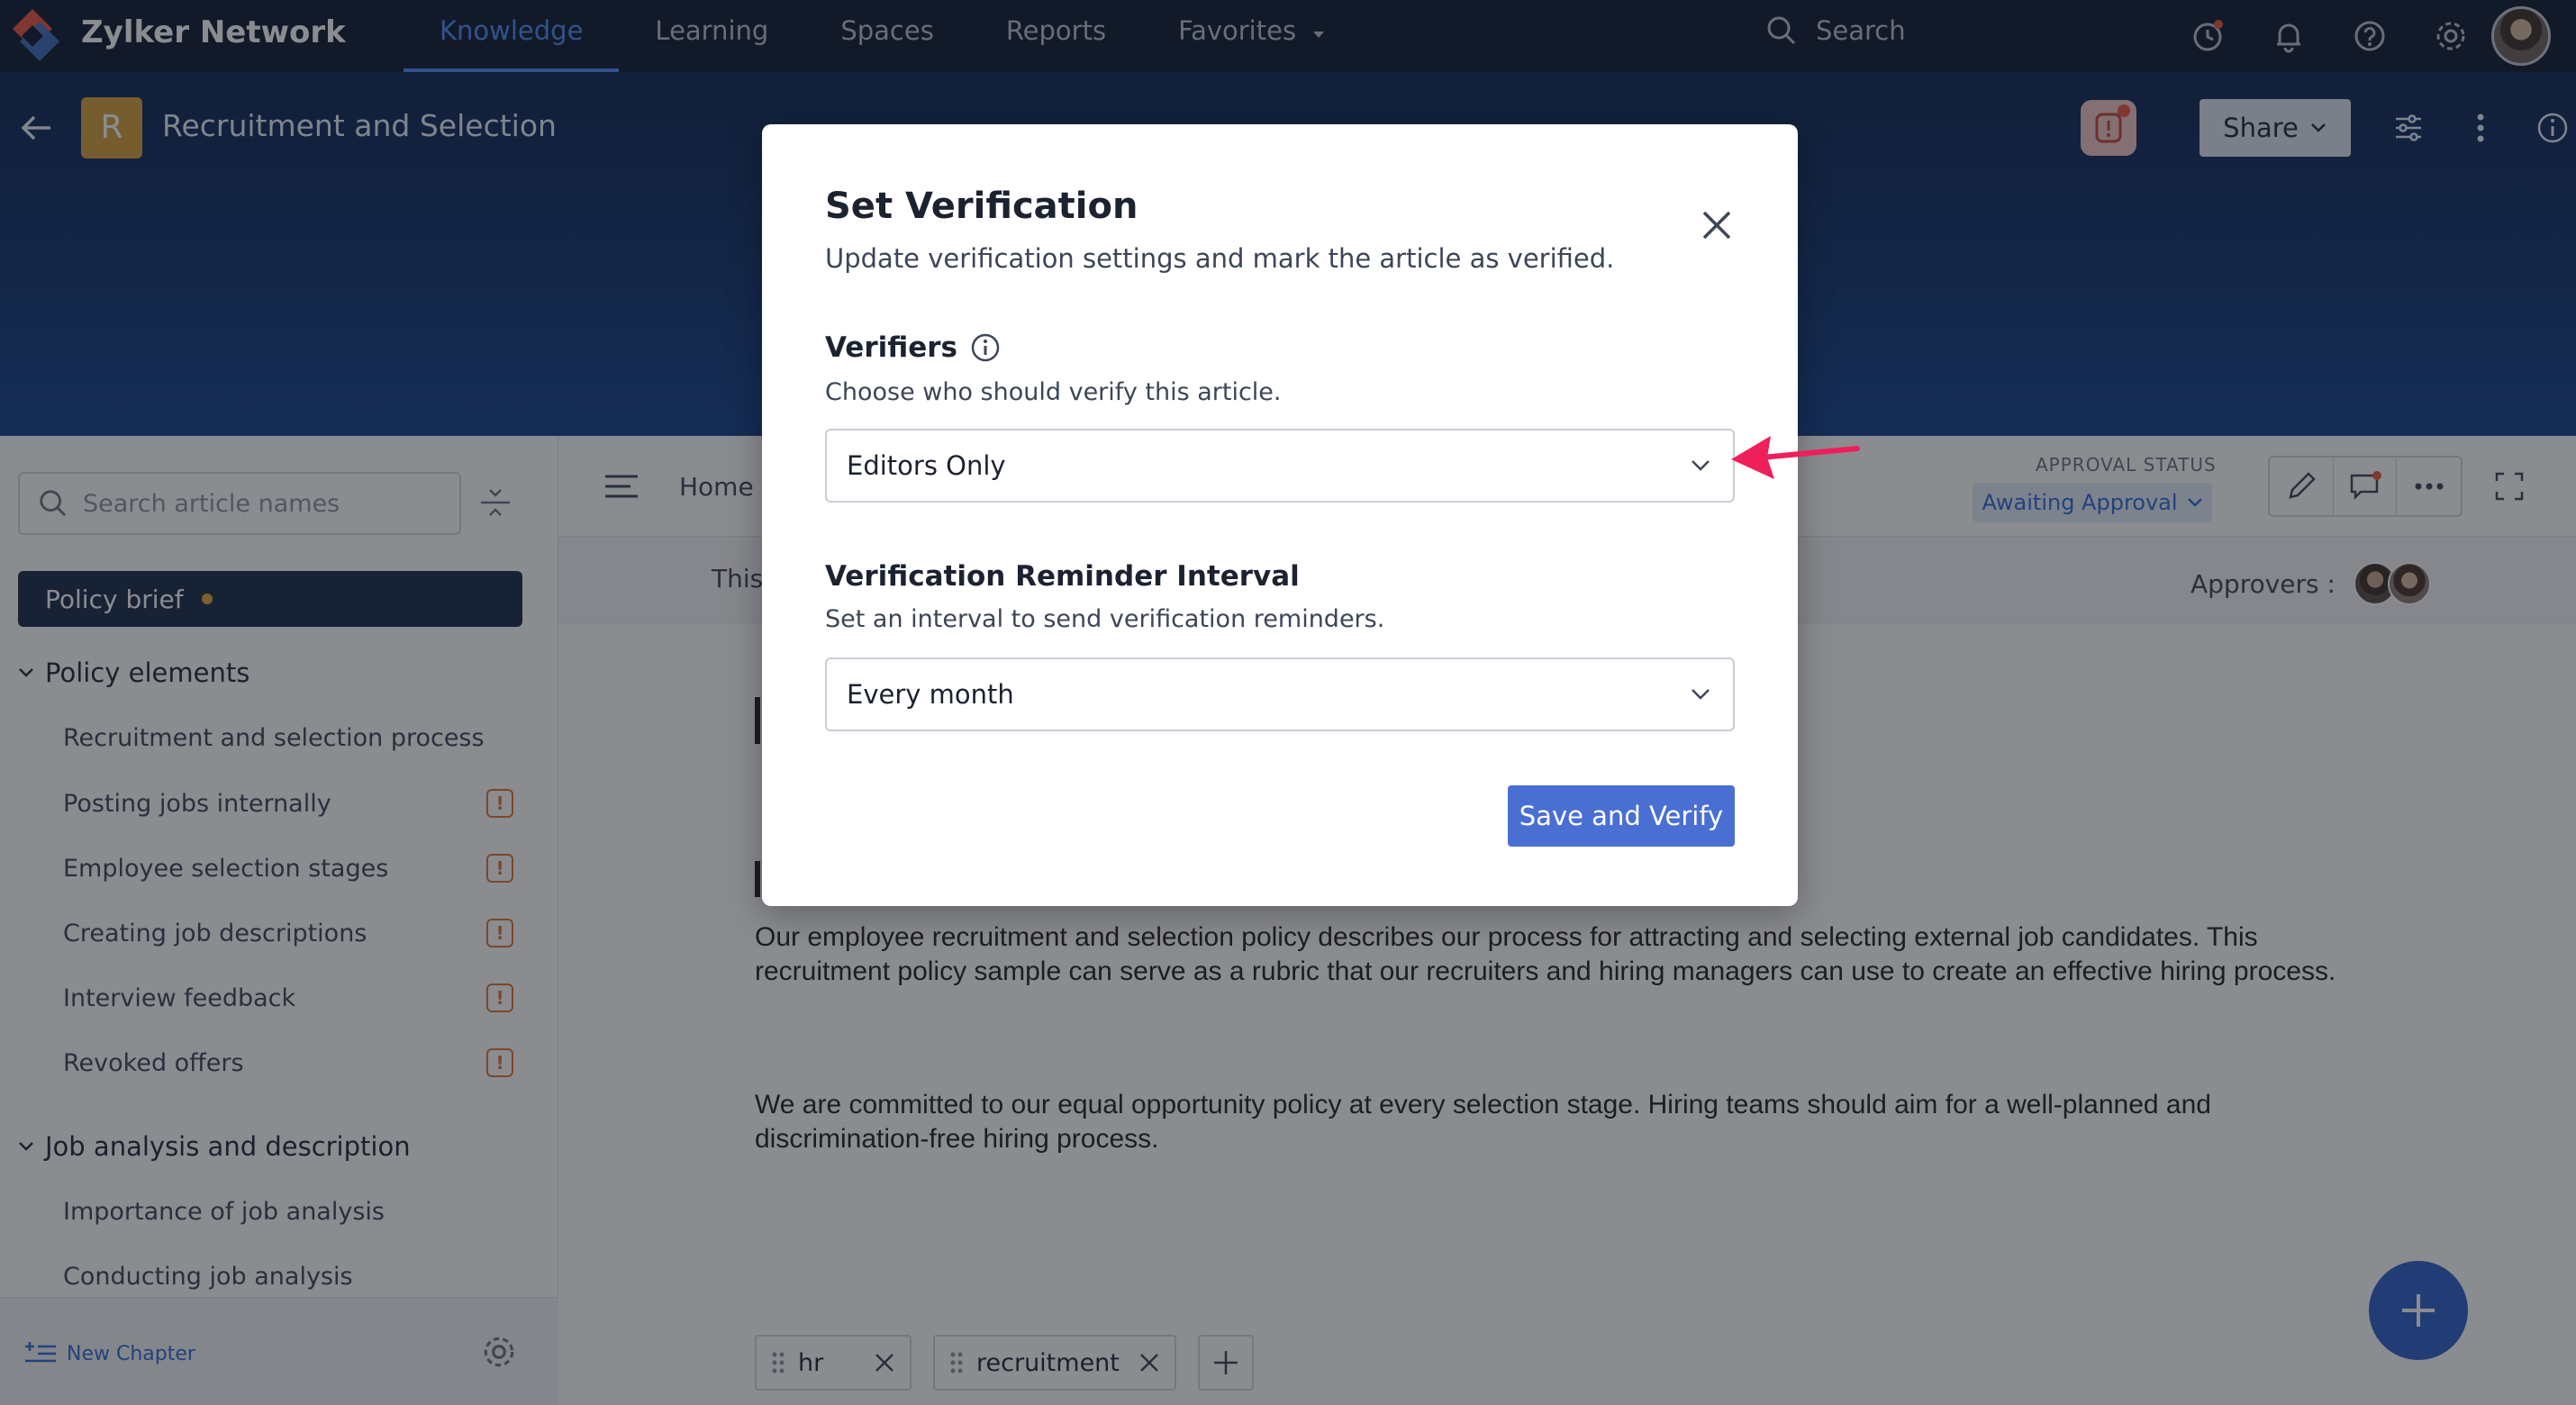 The height and width of the screenshot is (1405, 2576). What do you see at coordinates (986, 347) in the screenshot?
I see `info-icon` at bounding box center [986, 347].